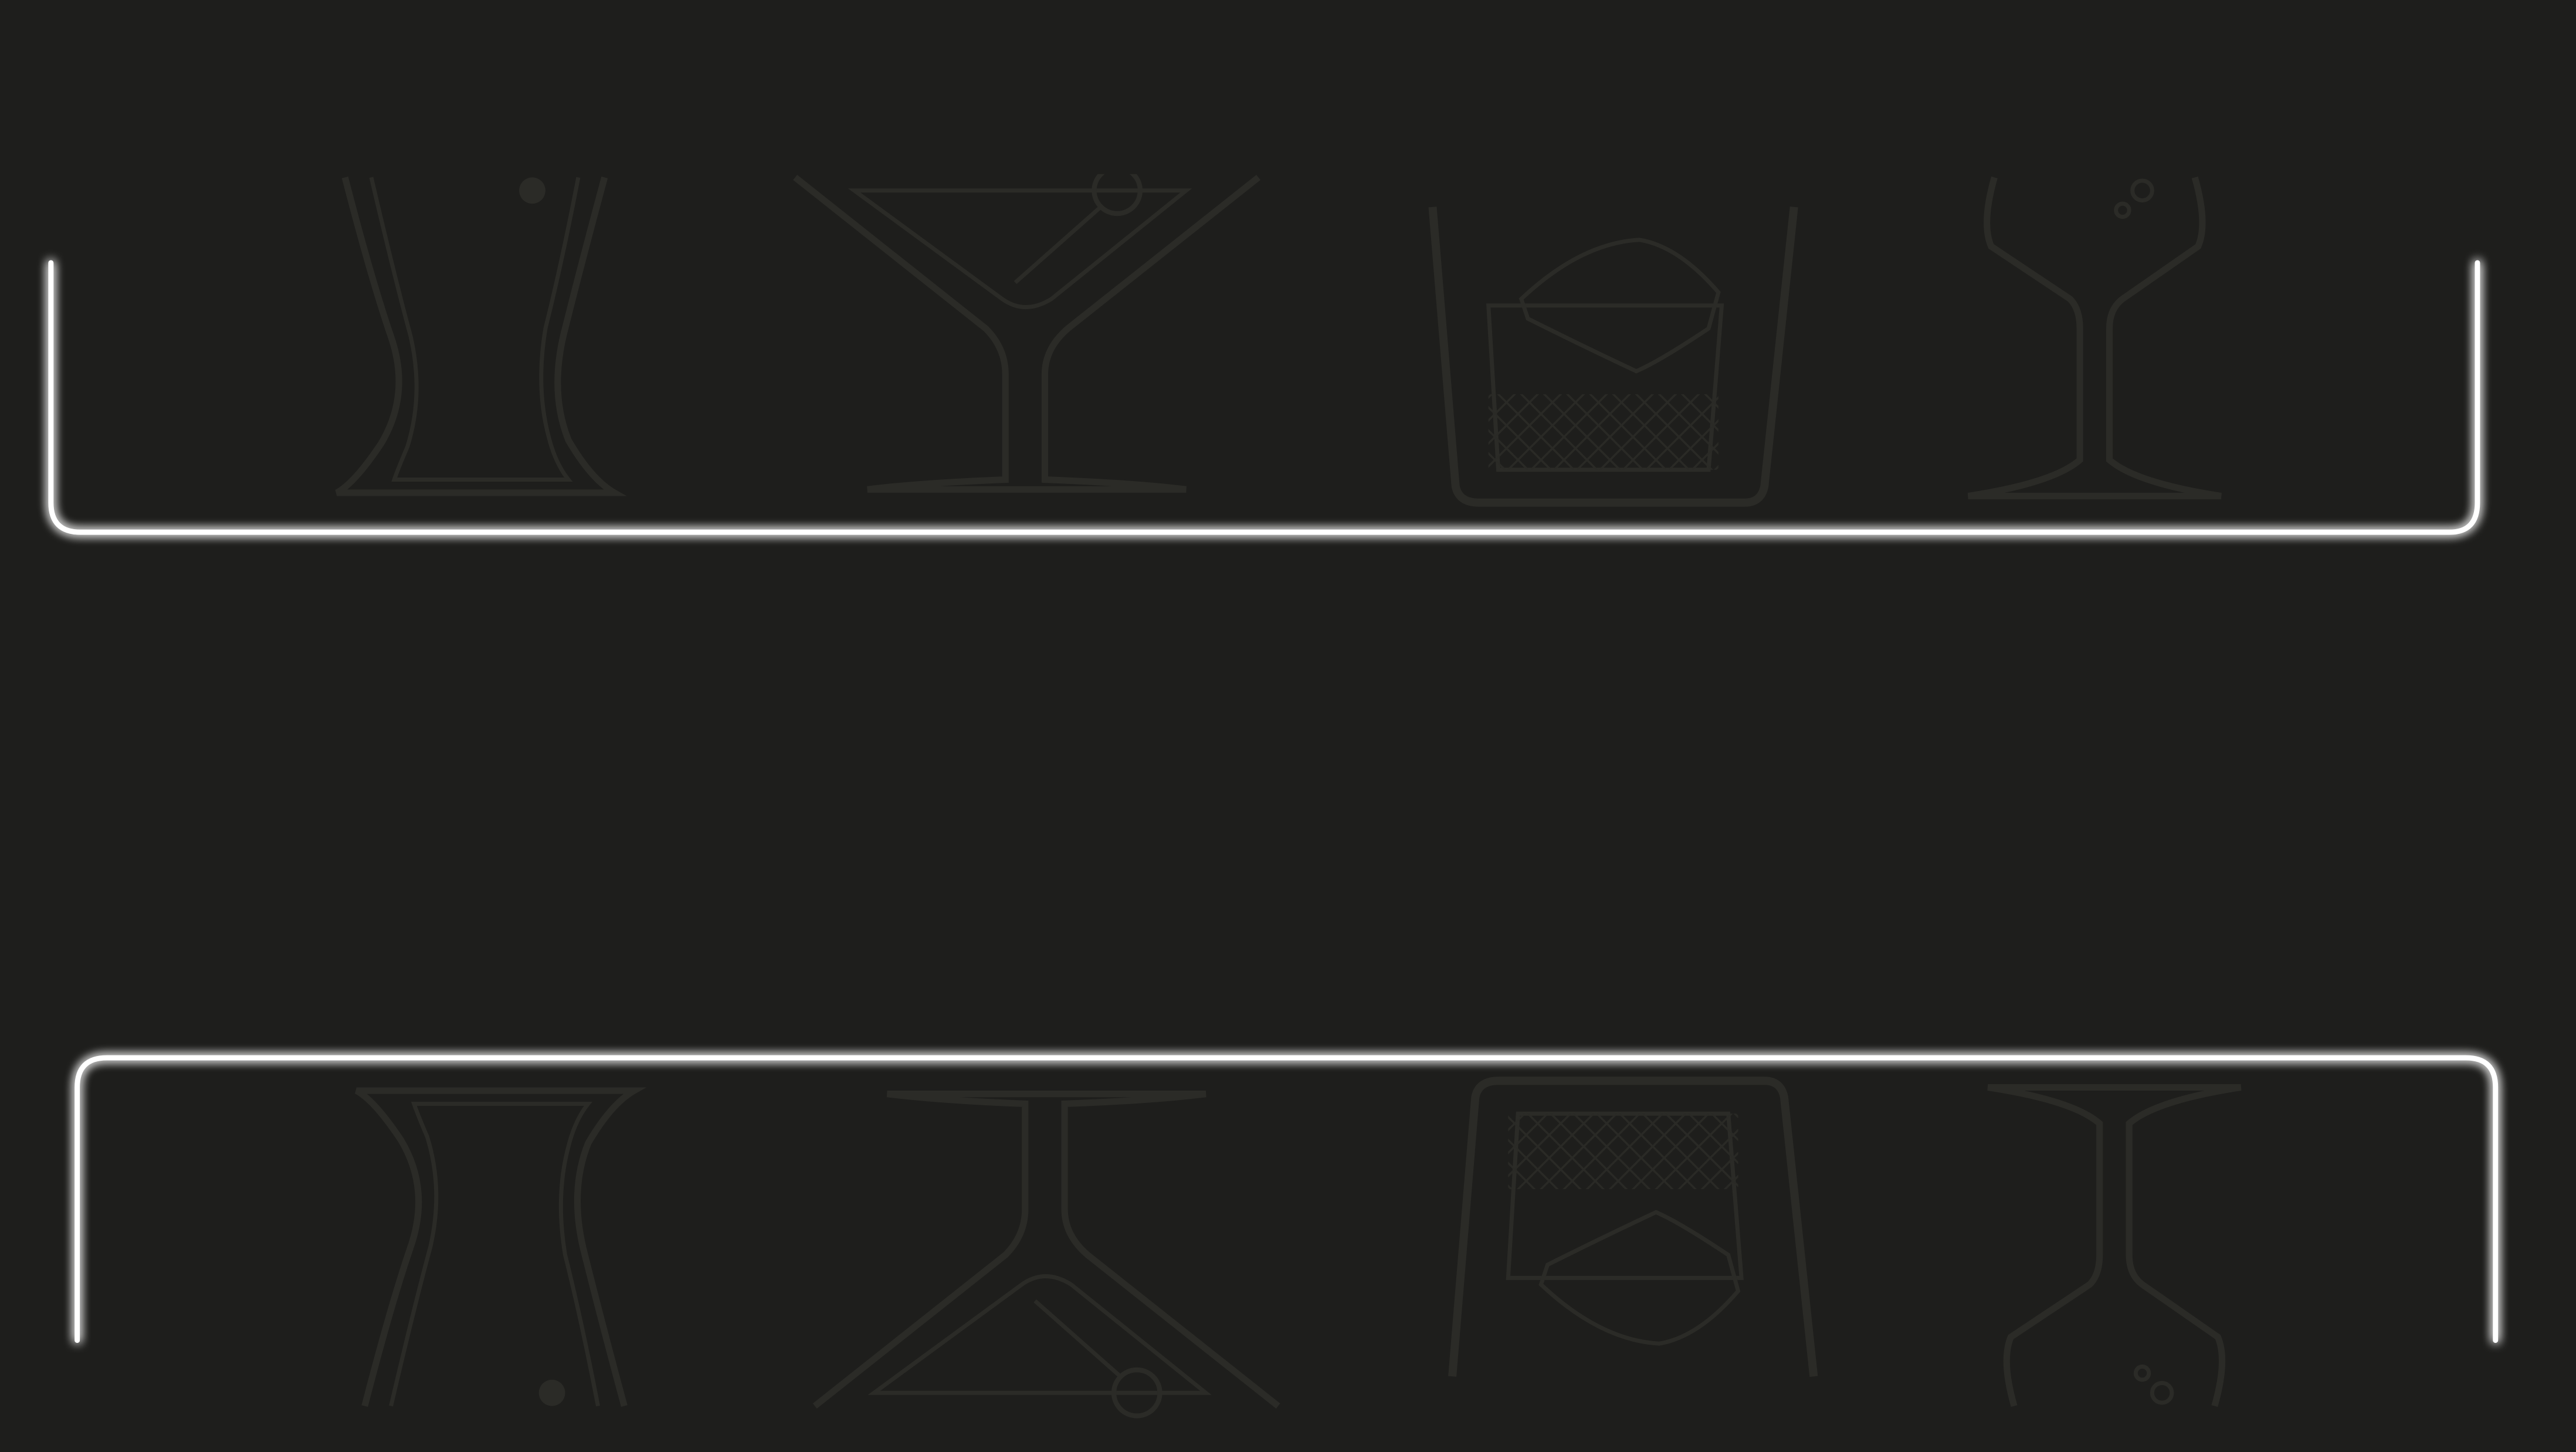 The image size is (2576, 1452). Describe the element at coordinates (1633, 1228) in the screenshot. I see `inverted-rocks-glass-icon` at that location.